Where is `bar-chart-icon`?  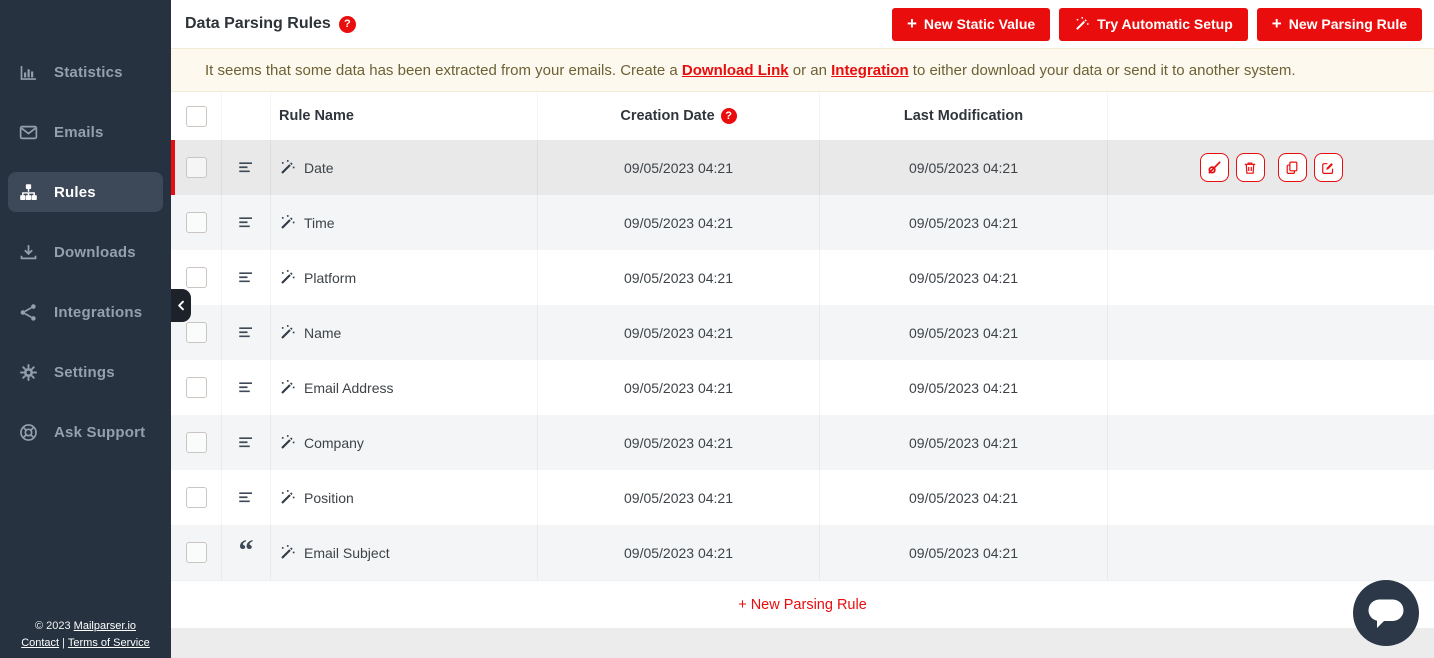
bar-chart-icon is located at coordinates (28, 72).